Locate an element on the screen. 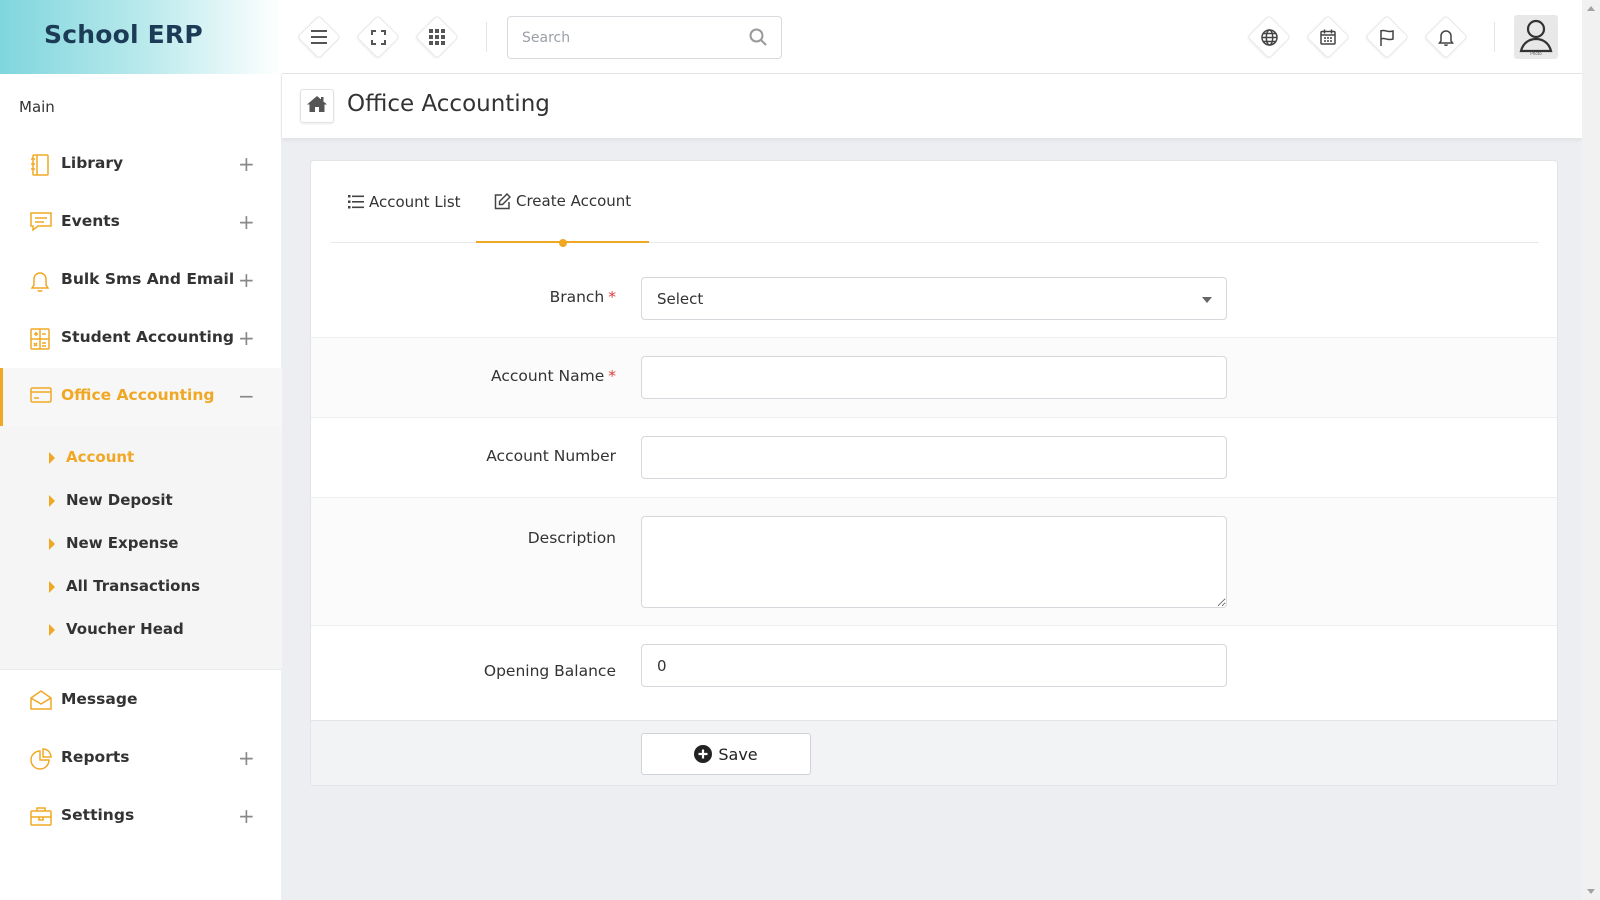 The height and width of the screenshot is (900, 1600). collapse-icon: − is located at coordinates (246, 396).